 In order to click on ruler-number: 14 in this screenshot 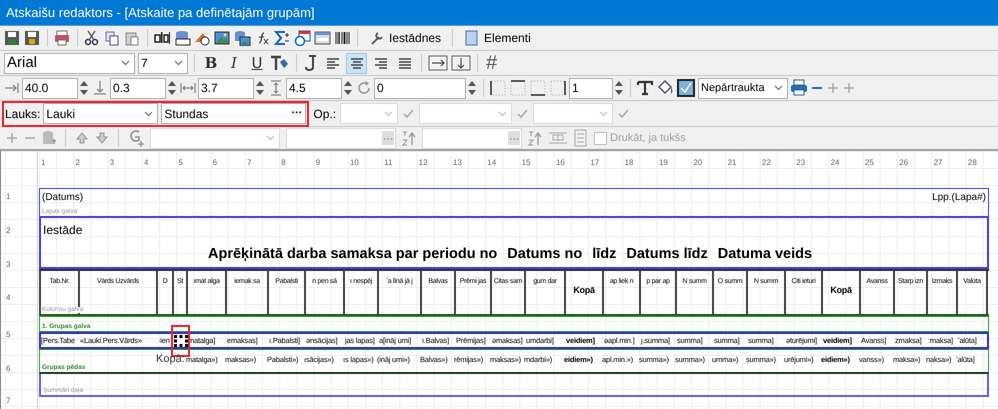, I will do `click(491, 163)`.